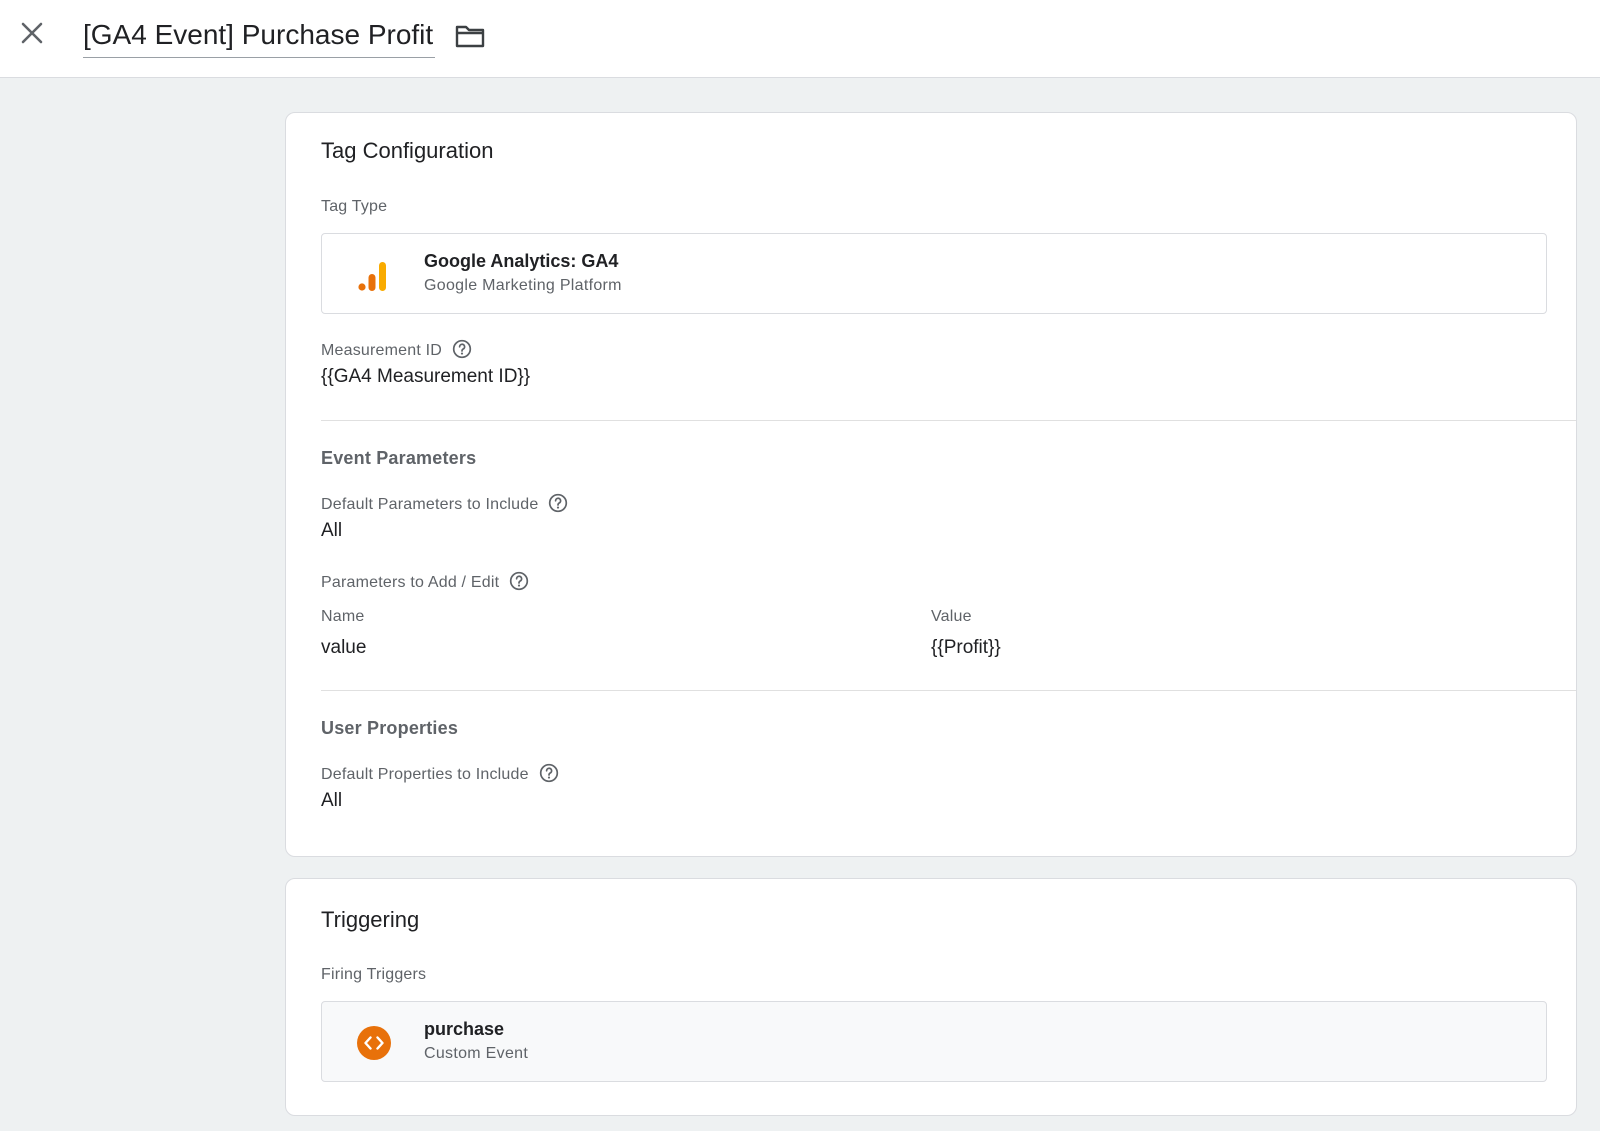  What do you see at coordinates (354, 206) in the screenshot?
I see `tag-type-label: Tag Type` at bounding box center [354, 206].